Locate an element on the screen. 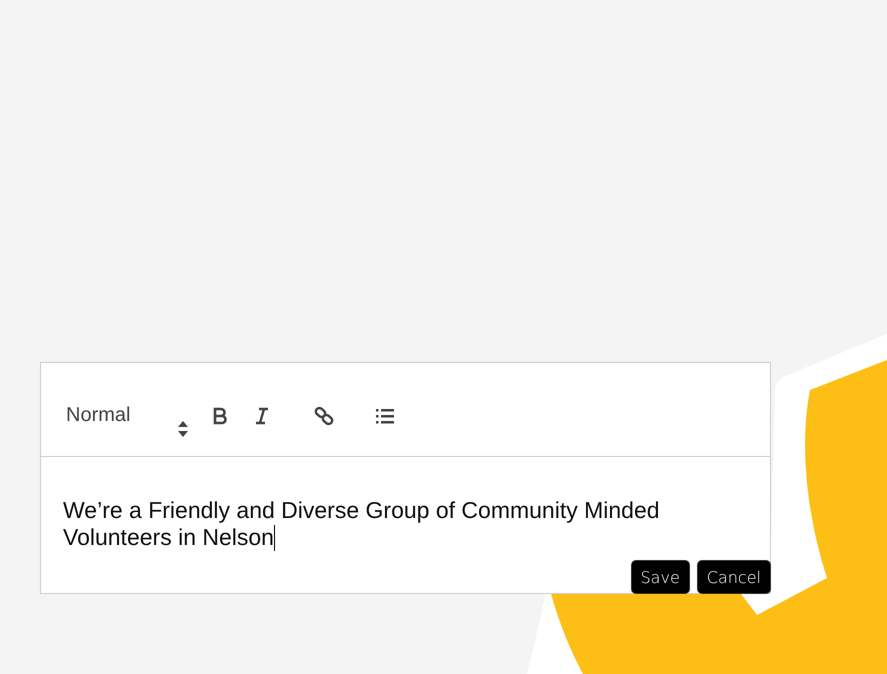  list-button is located at coordinates (385, 416).